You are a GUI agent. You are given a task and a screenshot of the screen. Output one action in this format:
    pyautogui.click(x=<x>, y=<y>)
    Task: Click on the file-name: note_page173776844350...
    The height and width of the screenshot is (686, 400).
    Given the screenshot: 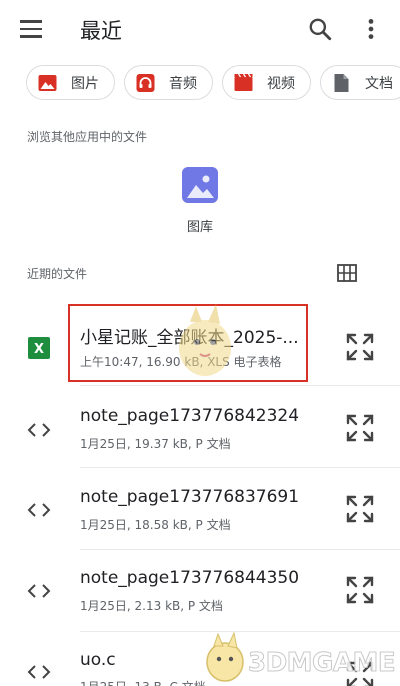 What is the action you would take?
    pyautogui.click(x=190, y=578)
    